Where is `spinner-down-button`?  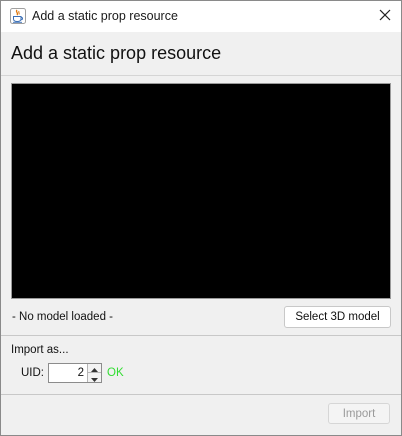
spinner-down-button is located at coordinates (94, 377).